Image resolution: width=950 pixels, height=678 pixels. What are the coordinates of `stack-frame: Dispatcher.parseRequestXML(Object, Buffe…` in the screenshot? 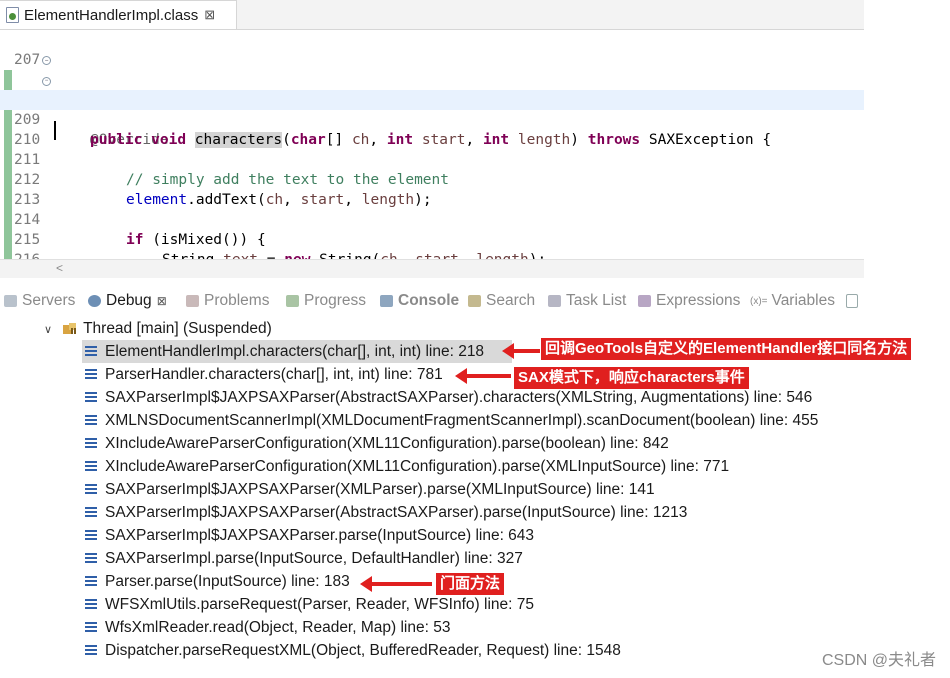 It's located at (351, 650).